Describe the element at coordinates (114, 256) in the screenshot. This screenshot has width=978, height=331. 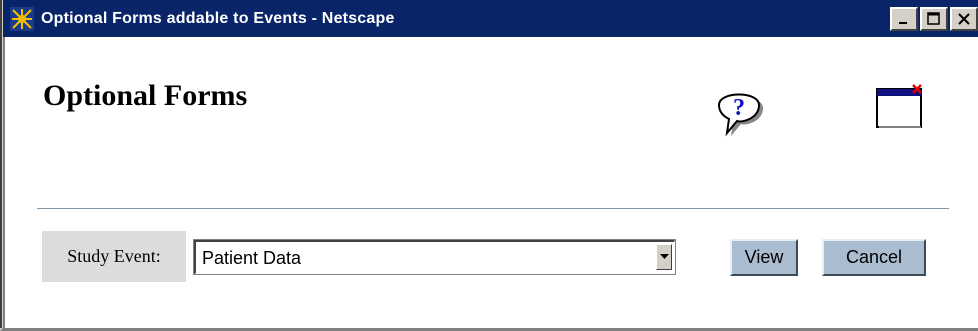
I see `study-event-label: Study Event:` at that location.